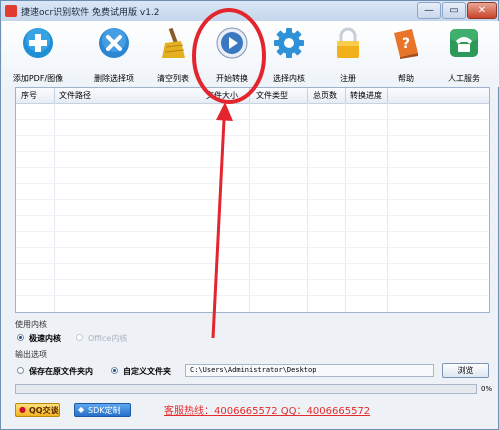 The height and width of the screenshot is (430, 499). I want to click on annotation-overlay, so click(229, 173).